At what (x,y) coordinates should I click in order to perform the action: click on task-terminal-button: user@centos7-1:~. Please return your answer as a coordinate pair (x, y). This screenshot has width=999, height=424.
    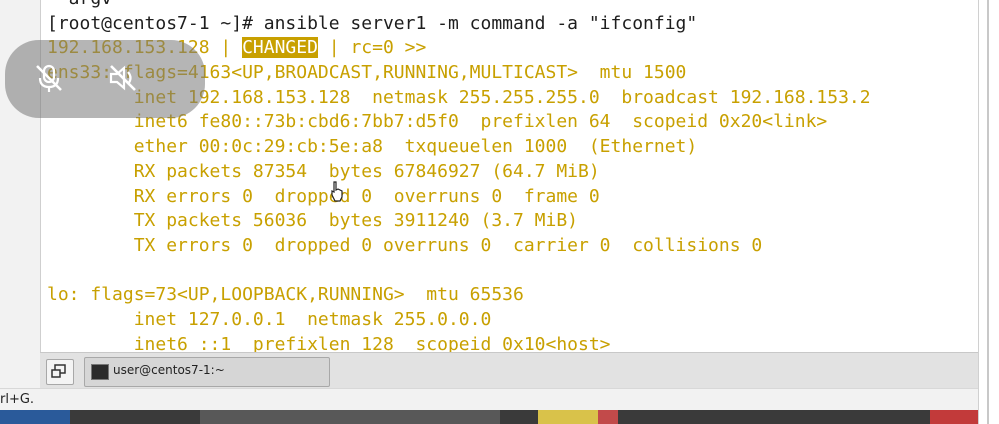
    Looking at the image, I should click on (207, 372).